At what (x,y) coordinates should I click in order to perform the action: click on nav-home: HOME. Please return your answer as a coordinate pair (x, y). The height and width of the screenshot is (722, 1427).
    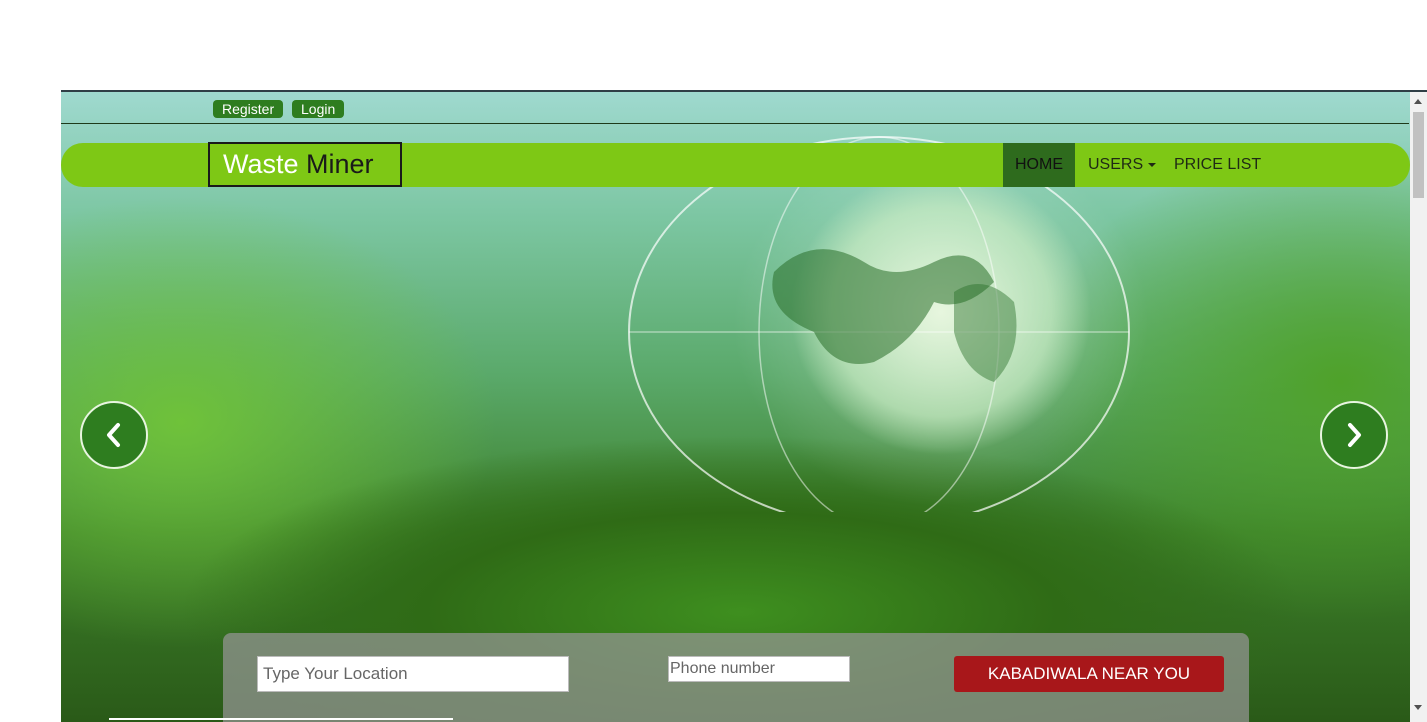
    Looking at the image, I should click on (1039, 165).